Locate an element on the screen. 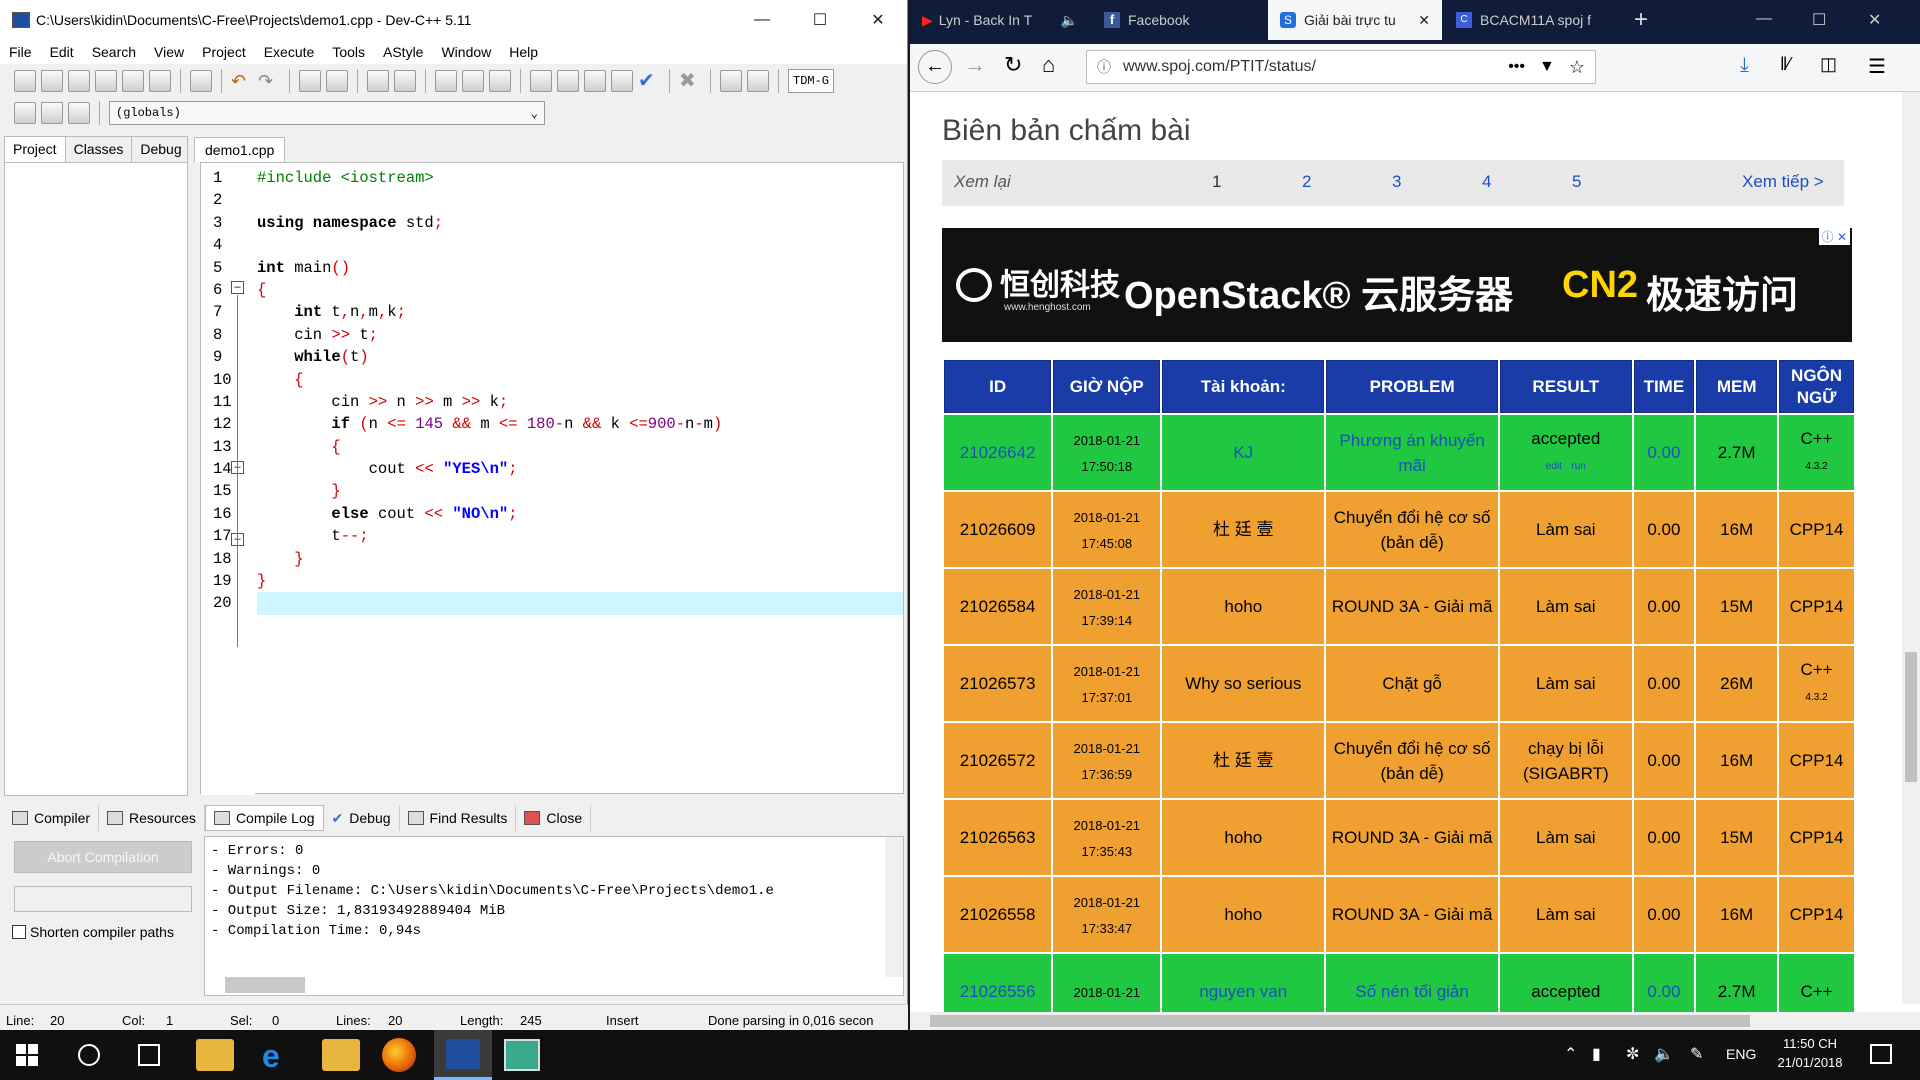 Image resolution: width=1920 pixels, height=1080 pixels. problem-link: Số nén tối giản is located at coordinates (1411, 991).